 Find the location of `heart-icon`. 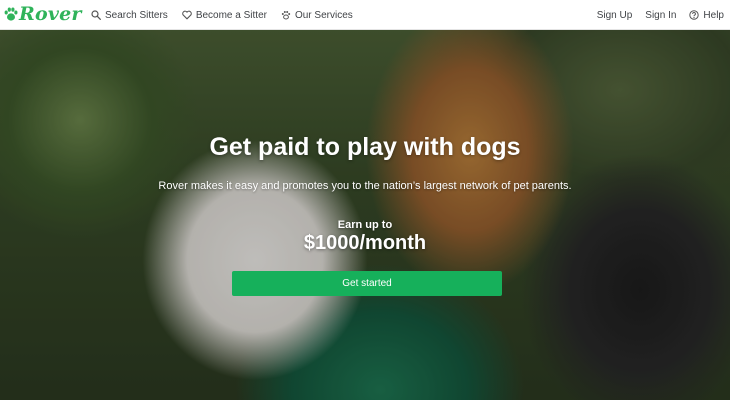

heart-icon is located at coordinates (187, 15).